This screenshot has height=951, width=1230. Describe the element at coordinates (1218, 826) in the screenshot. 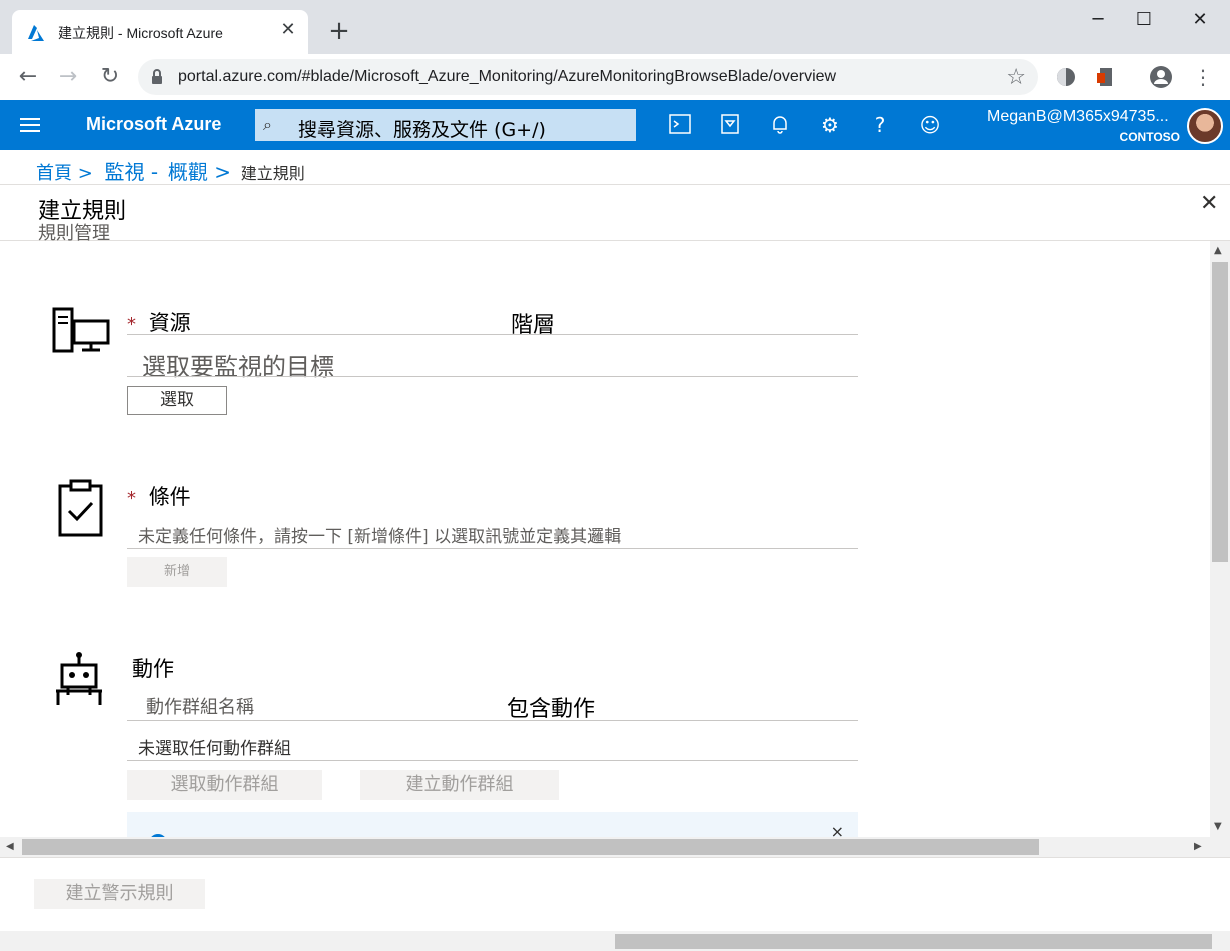

I see `scroll-down-arrow-icon: ▼` at that location.